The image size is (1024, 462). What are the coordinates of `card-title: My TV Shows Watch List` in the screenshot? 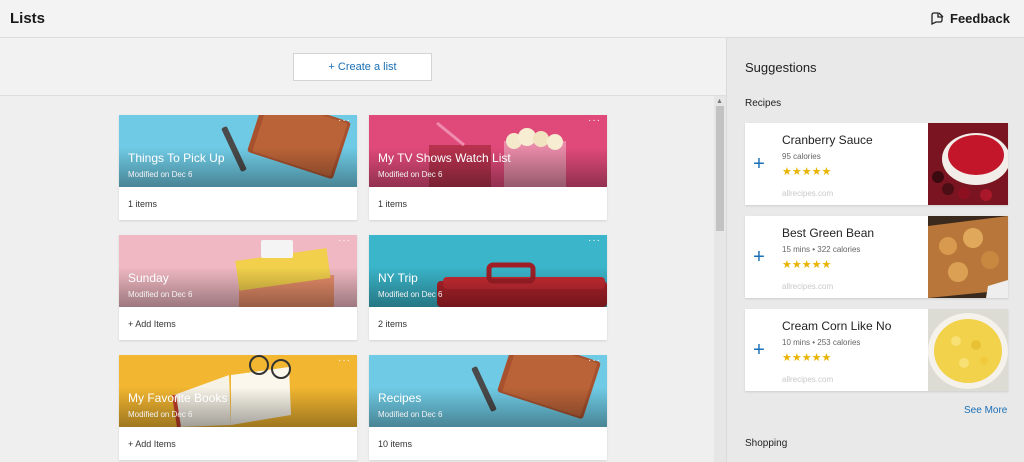 It's located at (444, 158).